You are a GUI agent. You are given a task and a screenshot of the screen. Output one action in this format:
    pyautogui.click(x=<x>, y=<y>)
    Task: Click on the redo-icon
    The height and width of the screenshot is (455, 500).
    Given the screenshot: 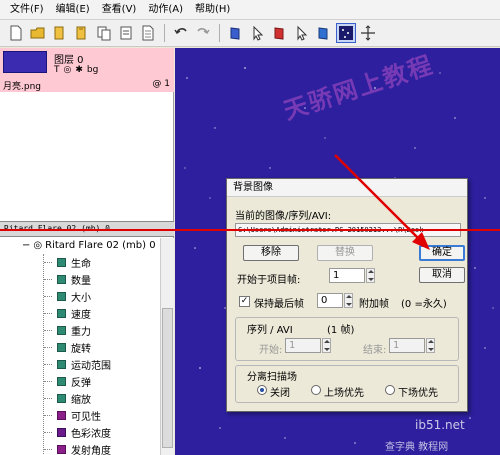 What is the action you would take?
    pyautogui.click(x=203, y=33)
    